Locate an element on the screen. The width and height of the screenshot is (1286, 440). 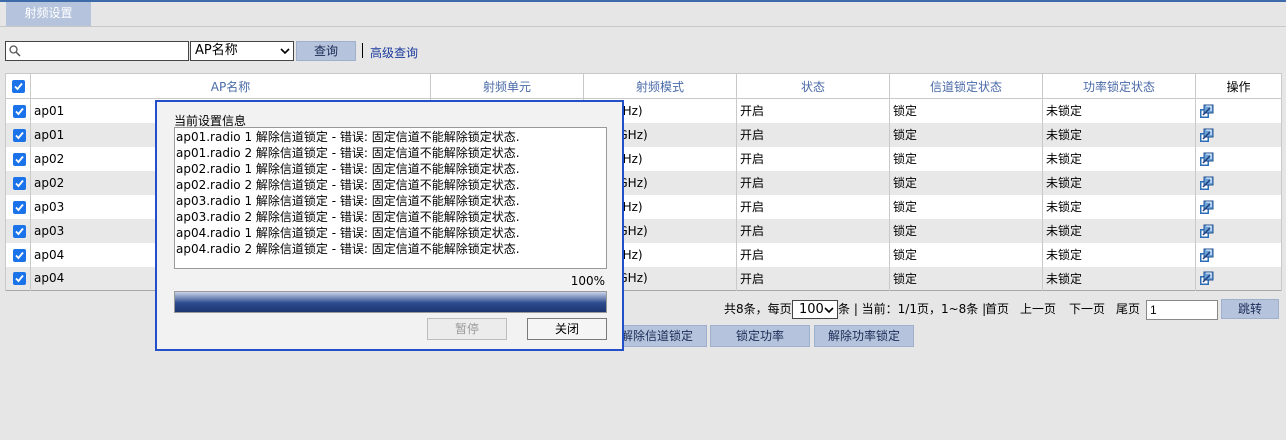
log-line: ap02.radio 2 解除信道锁定 - 错误: 固定信道不能解除锁定状态. is located at coordinates (348, 185).